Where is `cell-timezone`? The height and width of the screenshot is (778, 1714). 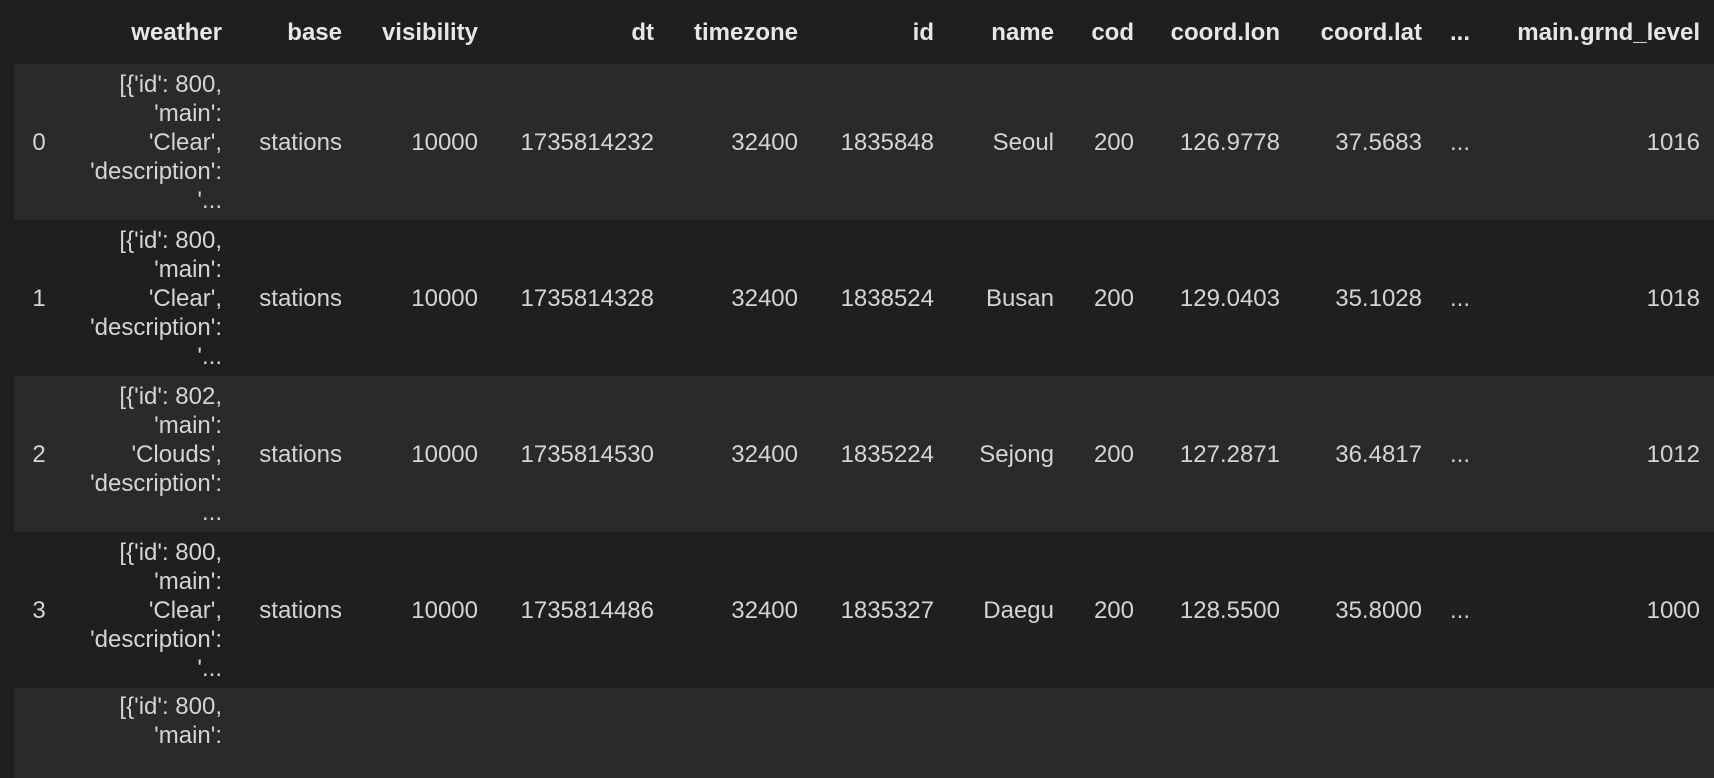 cell-timezone is located at coordinates (740, 733).